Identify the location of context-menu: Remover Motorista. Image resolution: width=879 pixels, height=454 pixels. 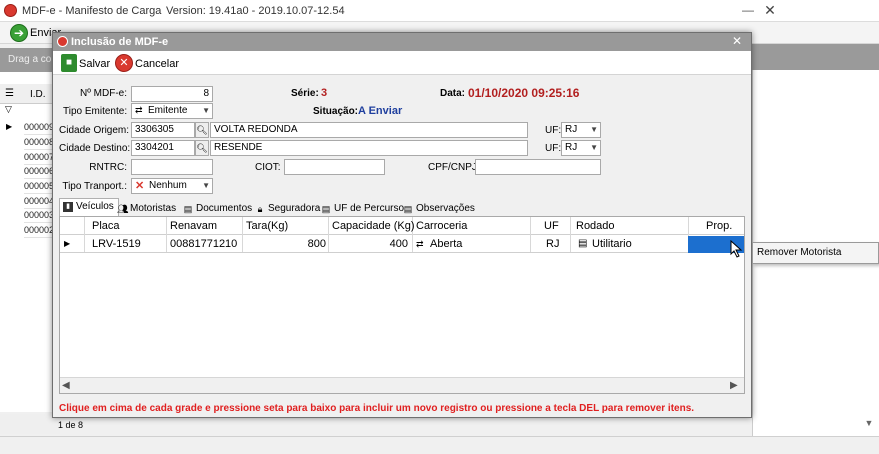
(815, 253).